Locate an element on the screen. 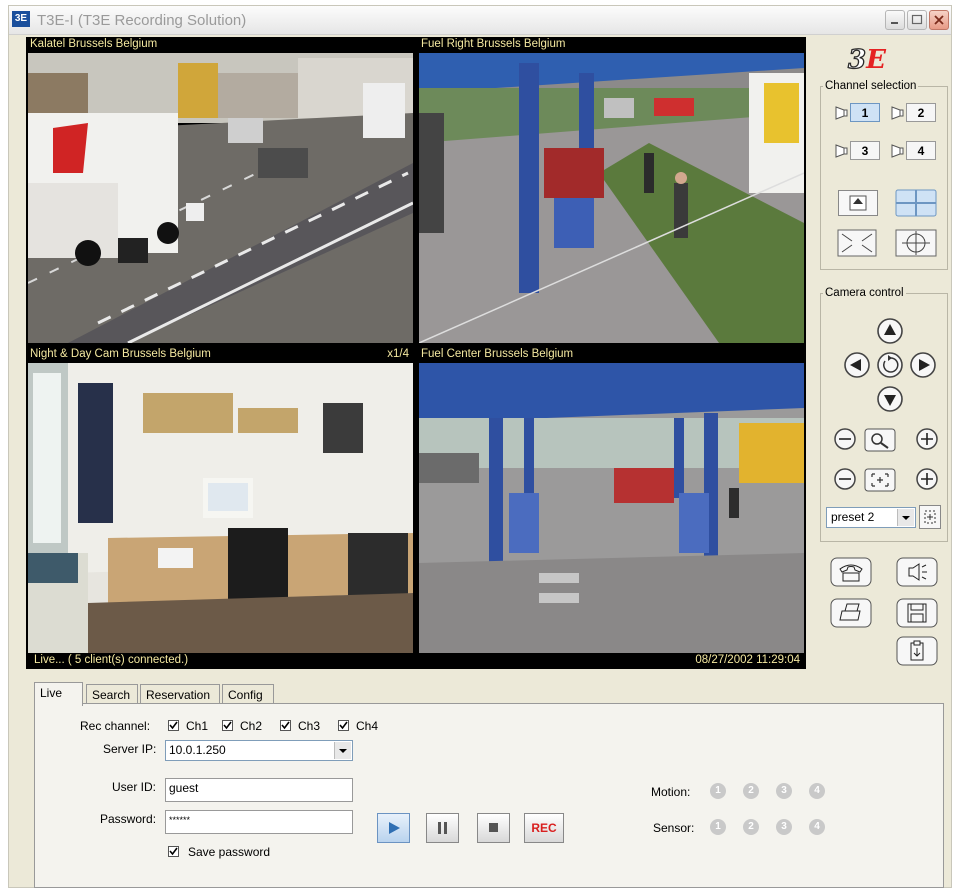 This screenshot has width=958, height=888. fullscreen-button is located at coordinates (857, 243).